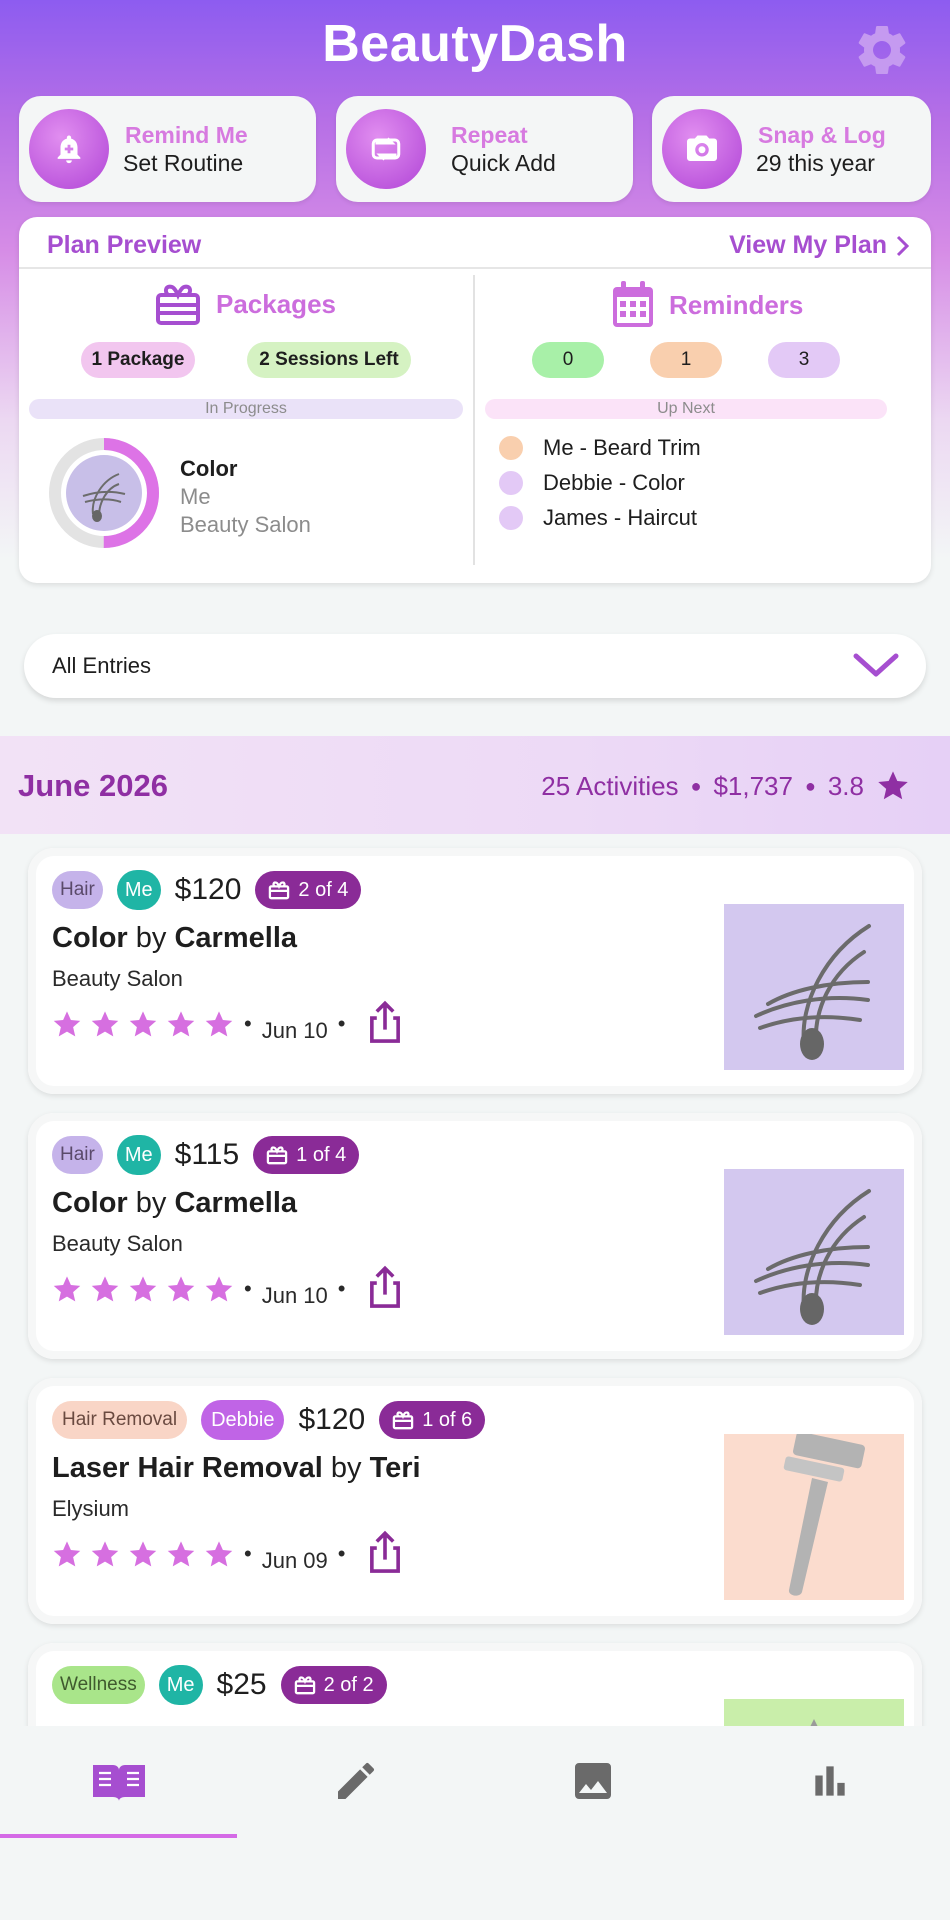 The height and width of the screenshot is (1920, 950). I want to click on person-tag: Debbie, so click(243, 1420).